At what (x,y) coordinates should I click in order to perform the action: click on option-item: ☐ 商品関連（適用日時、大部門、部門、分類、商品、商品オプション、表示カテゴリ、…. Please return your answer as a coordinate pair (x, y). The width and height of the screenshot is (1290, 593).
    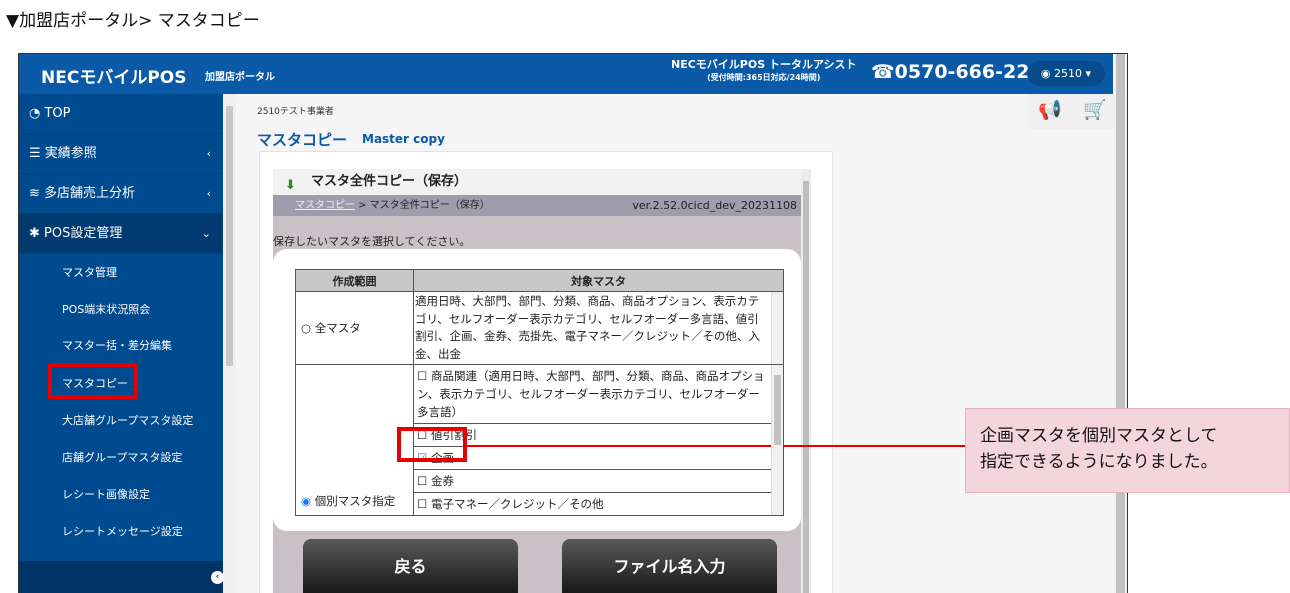
    Looking at the image, I should click on (598, 394).